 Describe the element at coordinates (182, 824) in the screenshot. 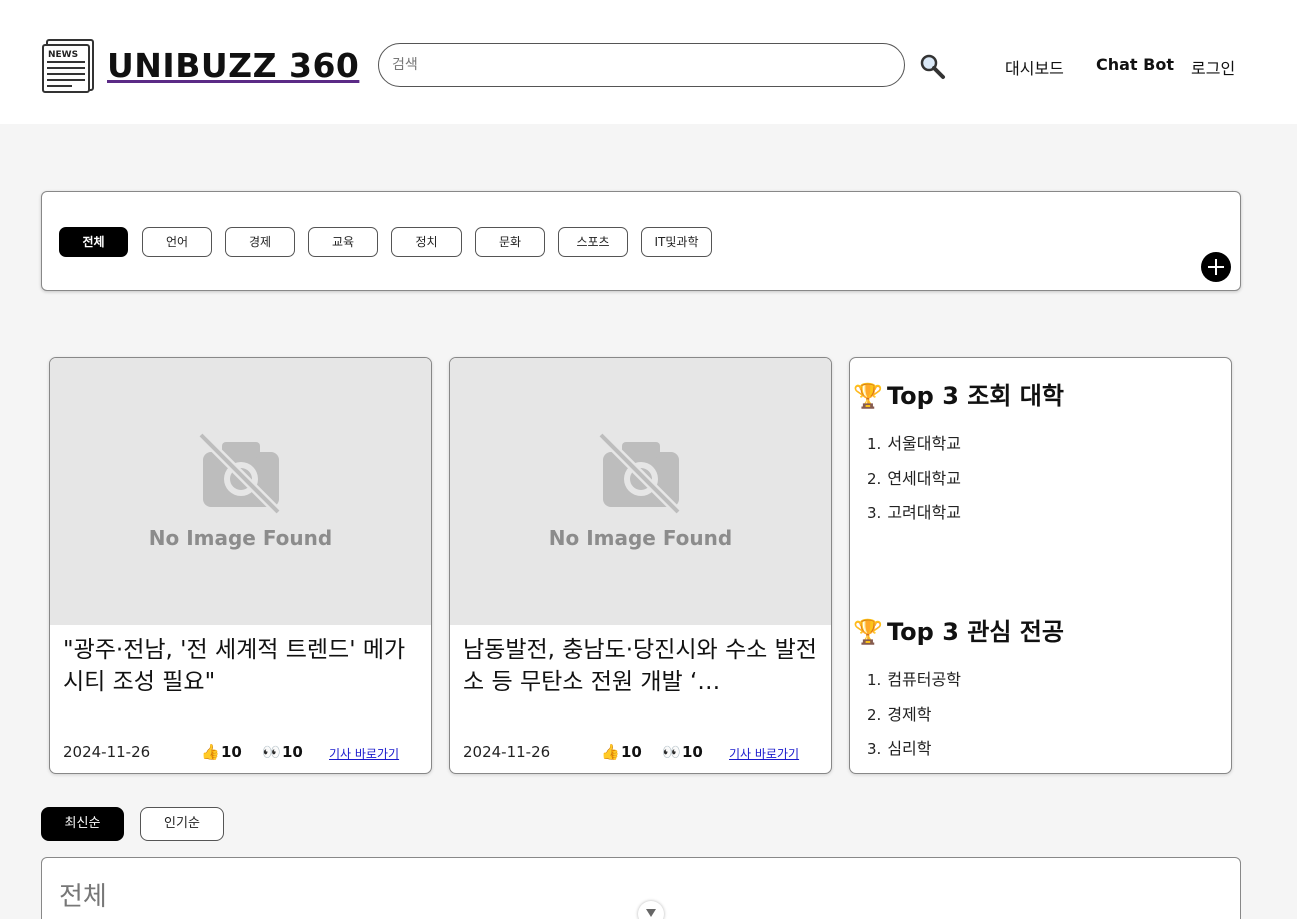

I see `sort-popular-button: 인기순` at that location.